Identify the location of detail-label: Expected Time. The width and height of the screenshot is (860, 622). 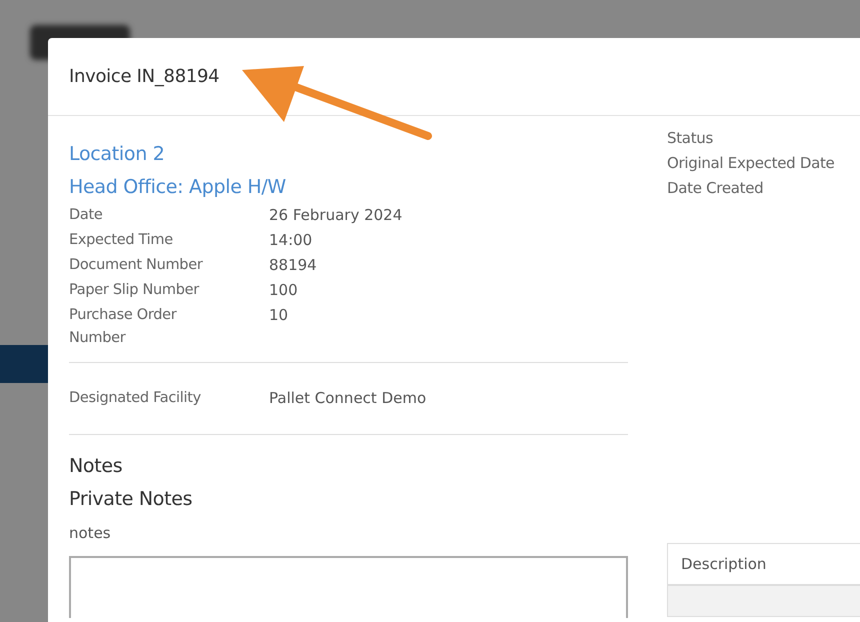
(121, 240).